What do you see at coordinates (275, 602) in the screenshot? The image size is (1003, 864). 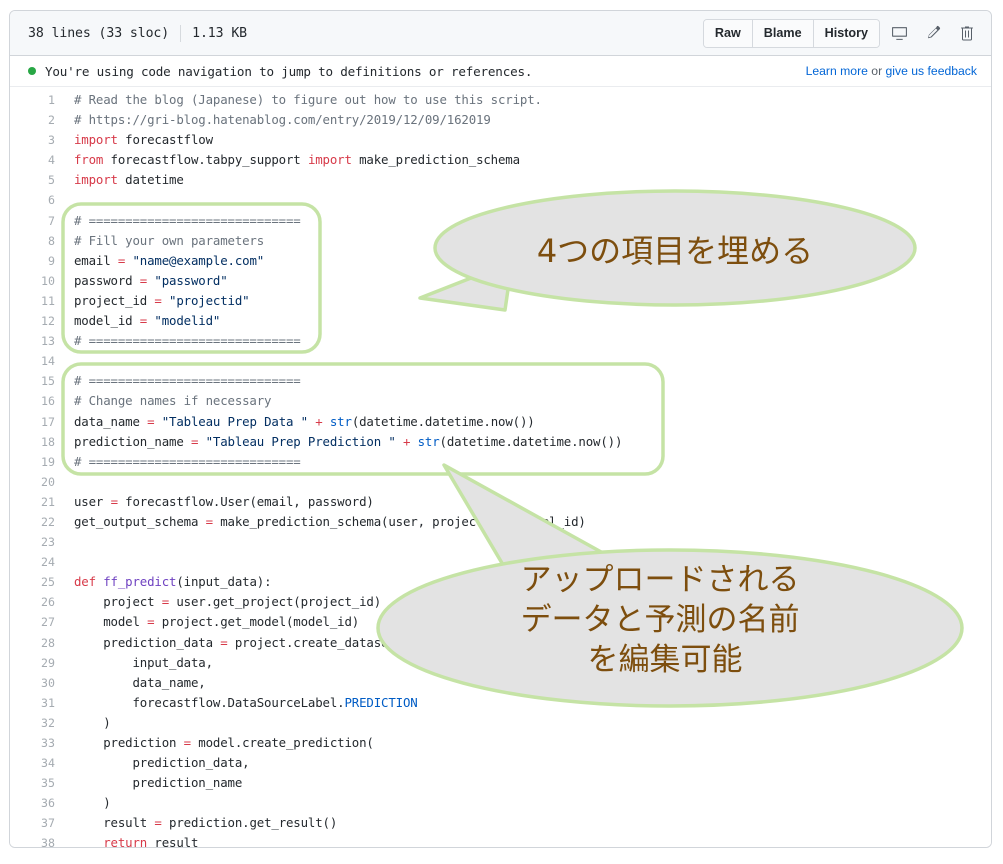 I see `code-token: user.get_project(project_id)` at bounding box center [275, 602].